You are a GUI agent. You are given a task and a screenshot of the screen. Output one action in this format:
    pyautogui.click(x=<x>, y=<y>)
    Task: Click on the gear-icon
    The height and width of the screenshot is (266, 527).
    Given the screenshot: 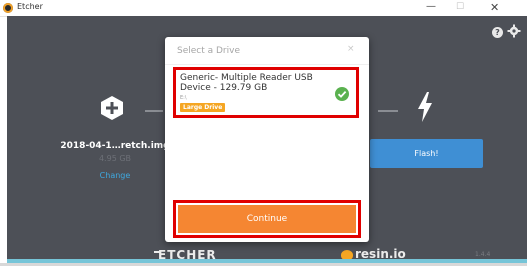 What is the action you would take?
    pyautogui.click(x=514, y=31)
    